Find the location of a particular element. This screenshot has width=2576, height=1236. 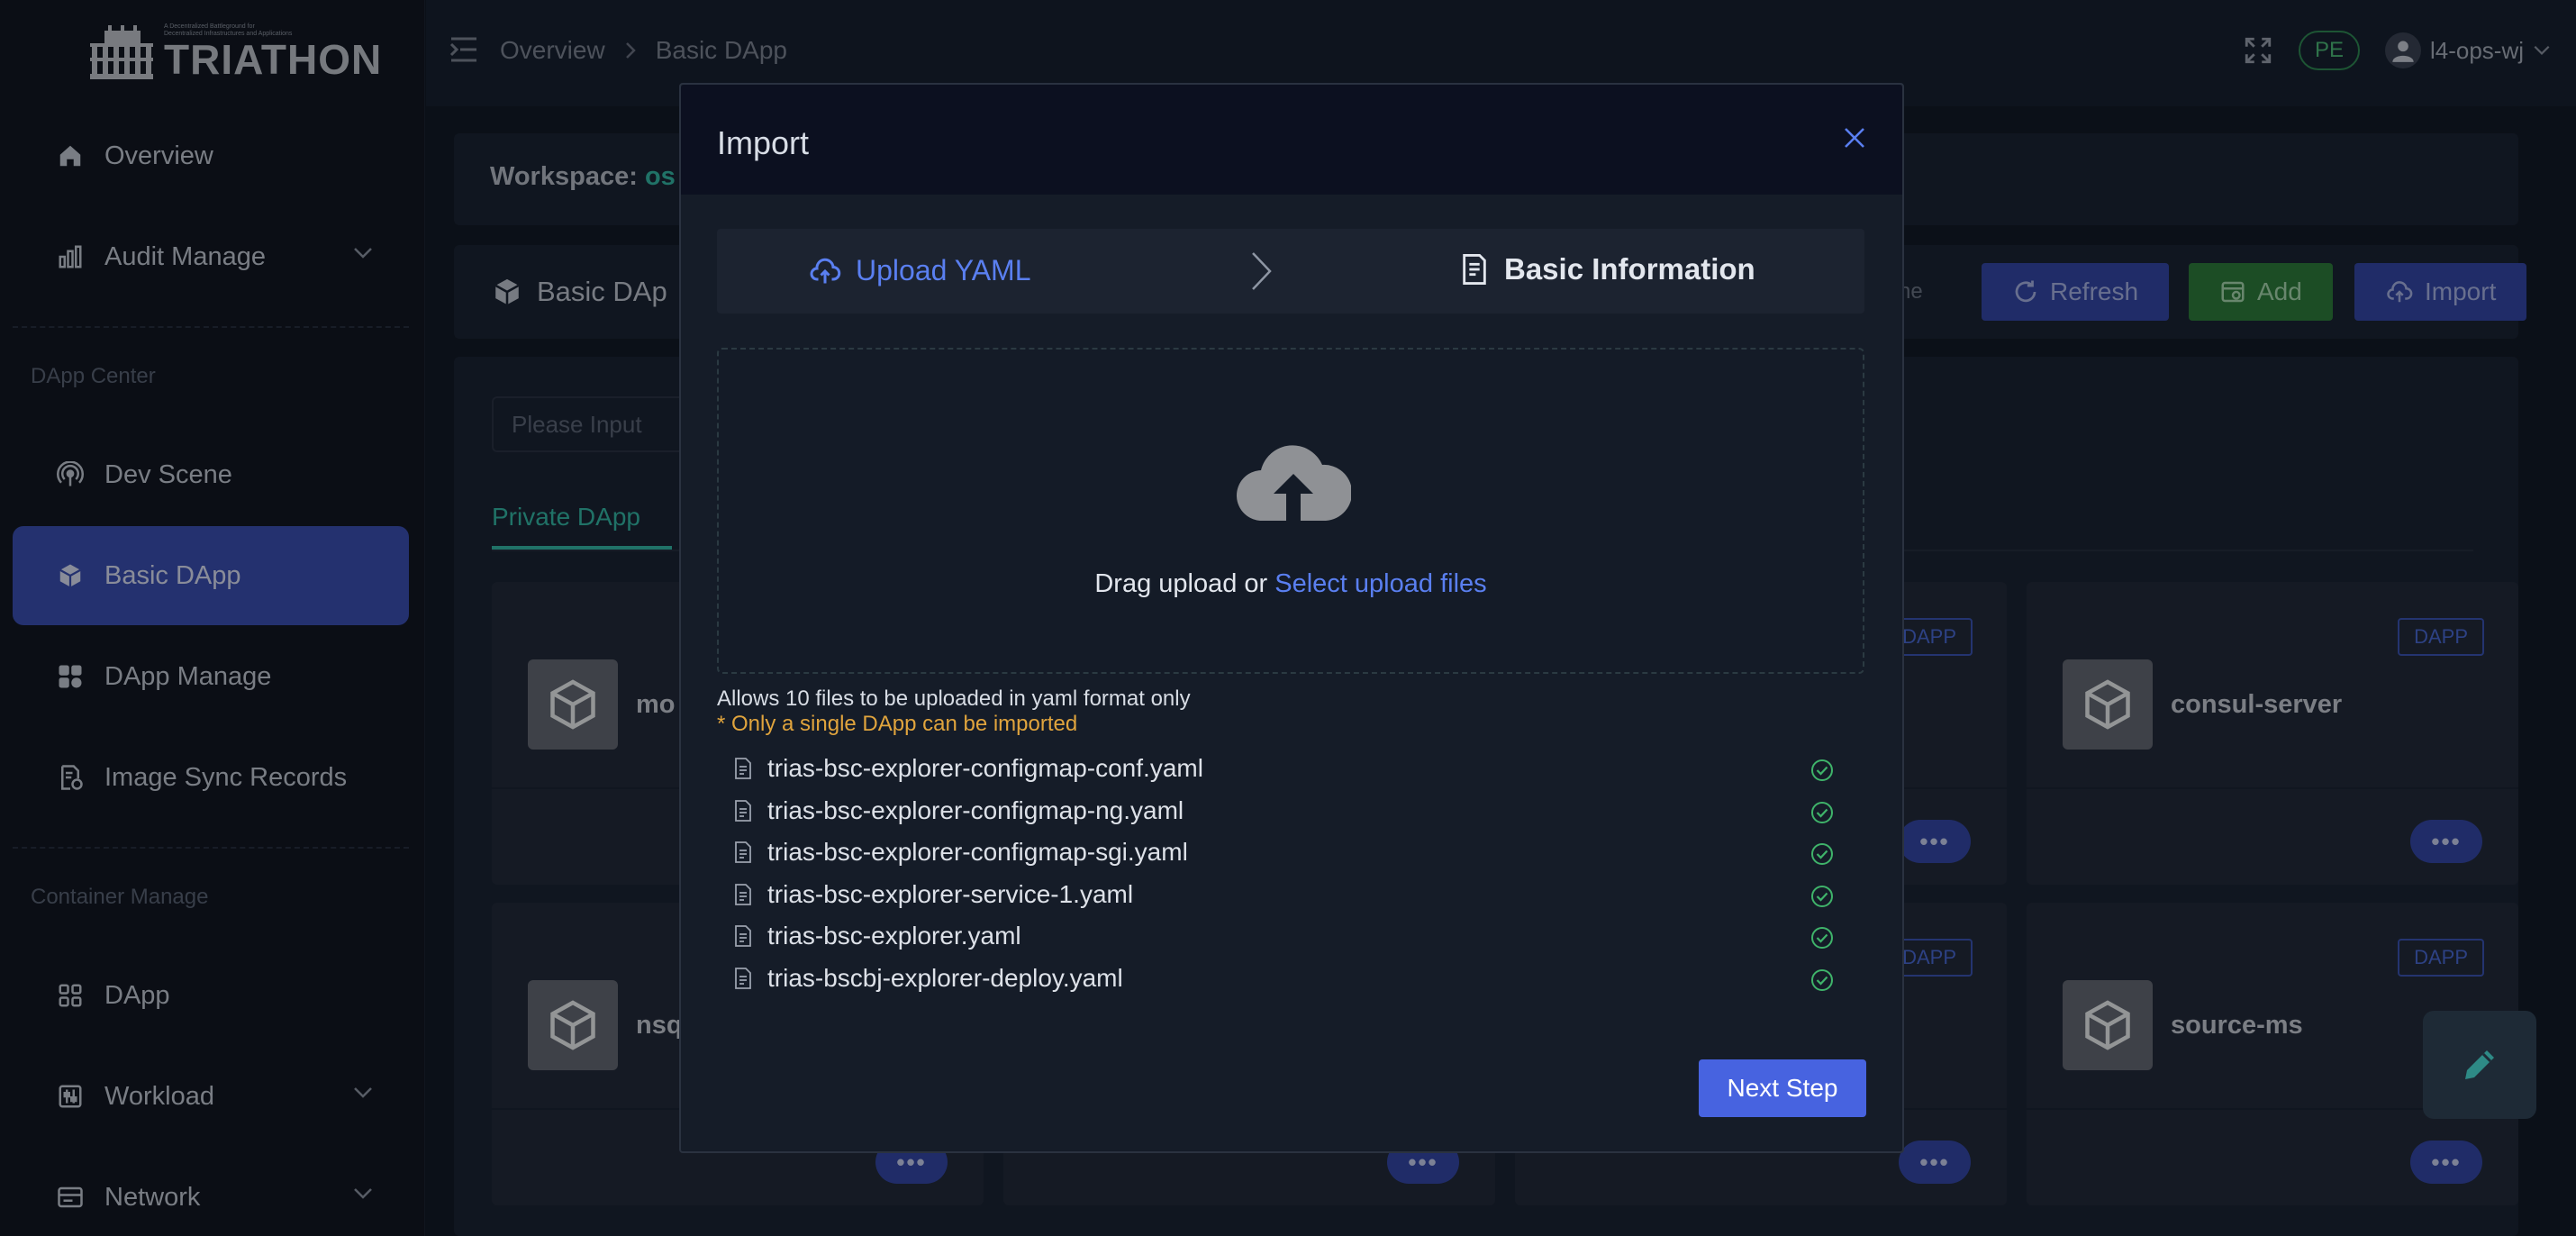

step-upload-yaml: Upload YAML is located at coordinates (919, 270).